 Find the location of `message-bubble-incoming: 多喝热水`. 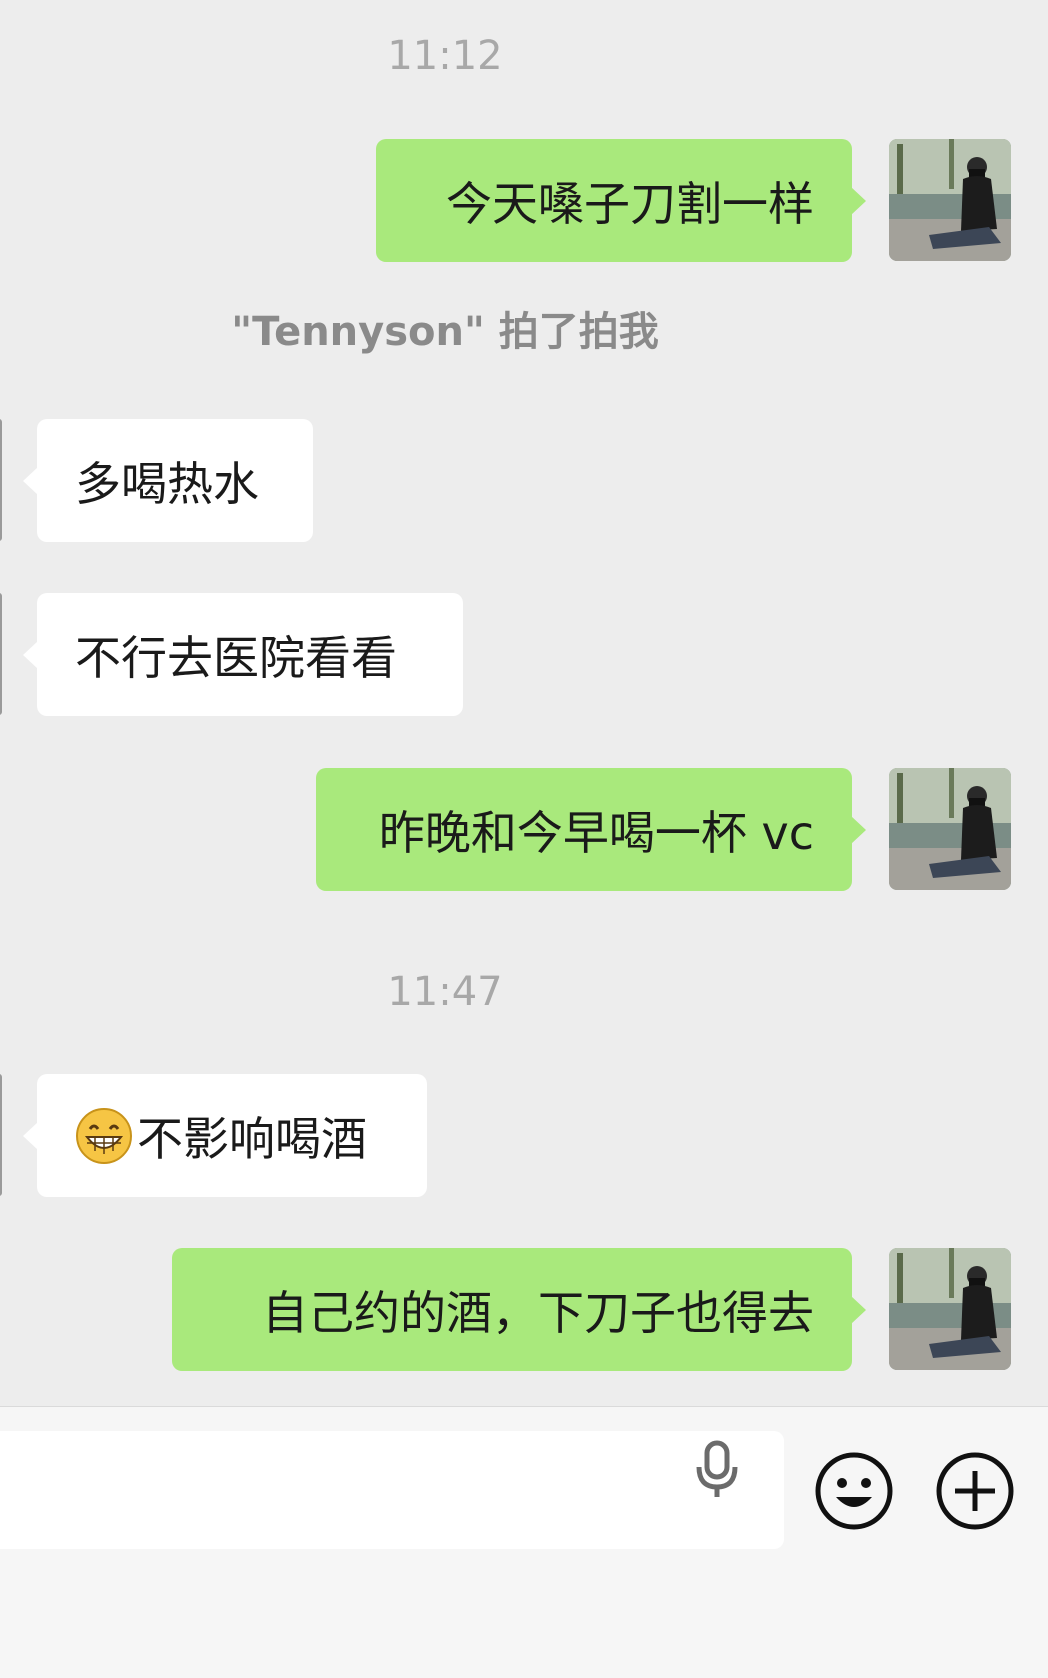

message-bubble-incoming: 多喝热水 is located at coordinates (168, 480).